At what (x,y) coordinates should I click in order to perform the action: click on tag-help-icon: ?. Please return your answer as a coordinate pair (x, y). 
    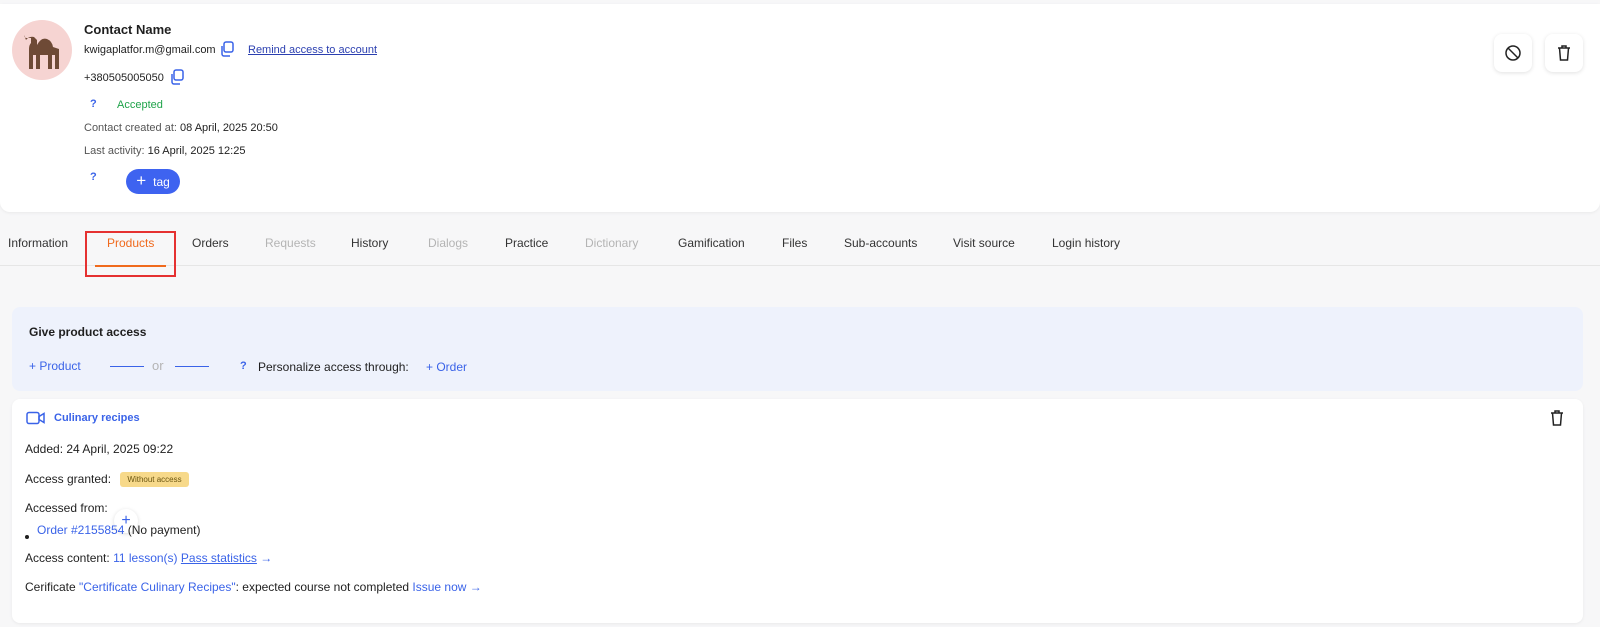
    Looking at the image, I should click on (93, 177).